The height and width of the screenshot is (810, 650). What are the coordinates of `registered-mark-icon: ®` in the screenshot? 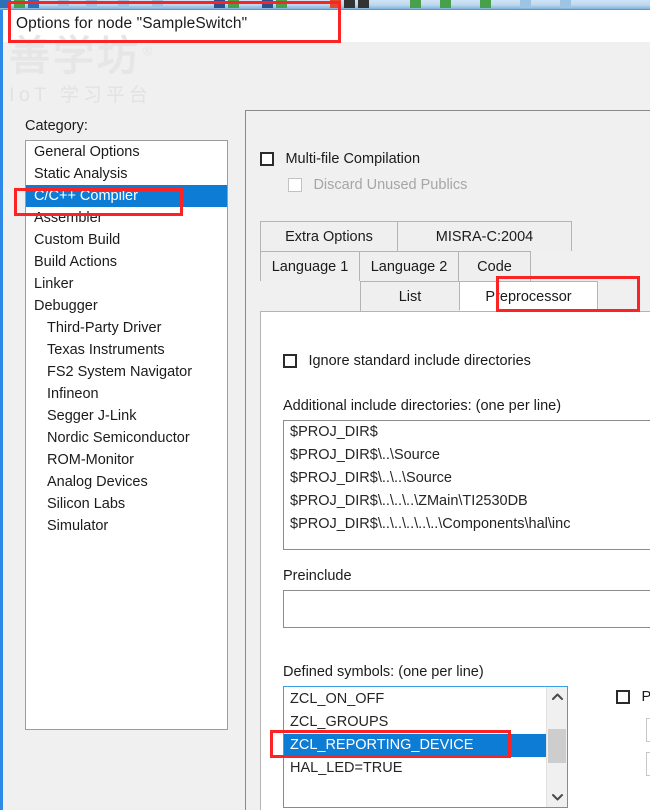 It's located at (149, 52).